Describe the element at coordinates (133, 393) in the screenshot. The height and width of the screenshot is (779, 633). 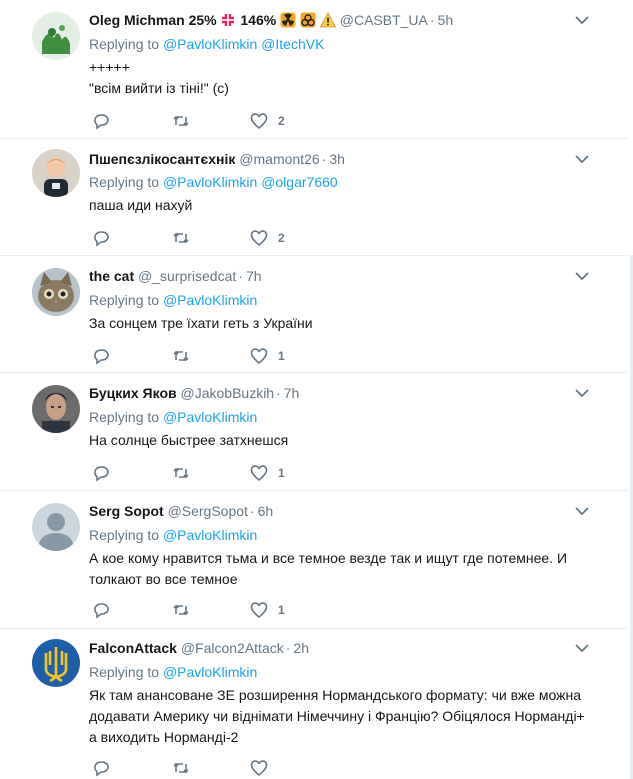
I see `author-name: Буцких Яков` at that location.